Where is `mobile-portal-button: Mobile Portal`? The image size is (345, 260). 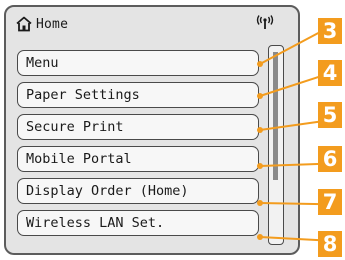 mobile-portal-button: Mobile Portal is located at coordinates (138, 159).